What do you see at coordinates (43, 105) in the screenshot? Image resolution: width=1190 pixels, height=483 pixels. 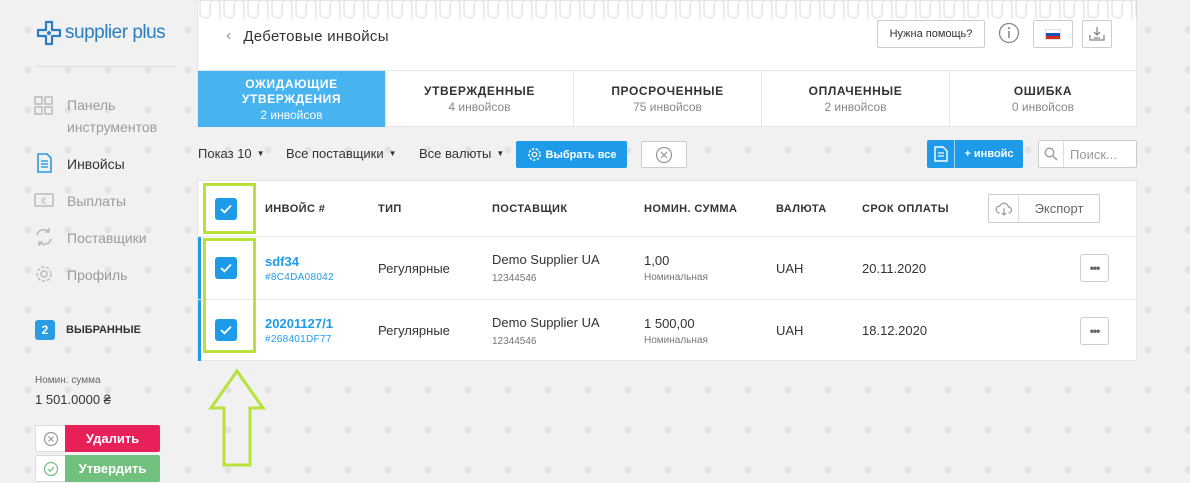 I see `dashboard-icon` at bounding box center [43, 105].